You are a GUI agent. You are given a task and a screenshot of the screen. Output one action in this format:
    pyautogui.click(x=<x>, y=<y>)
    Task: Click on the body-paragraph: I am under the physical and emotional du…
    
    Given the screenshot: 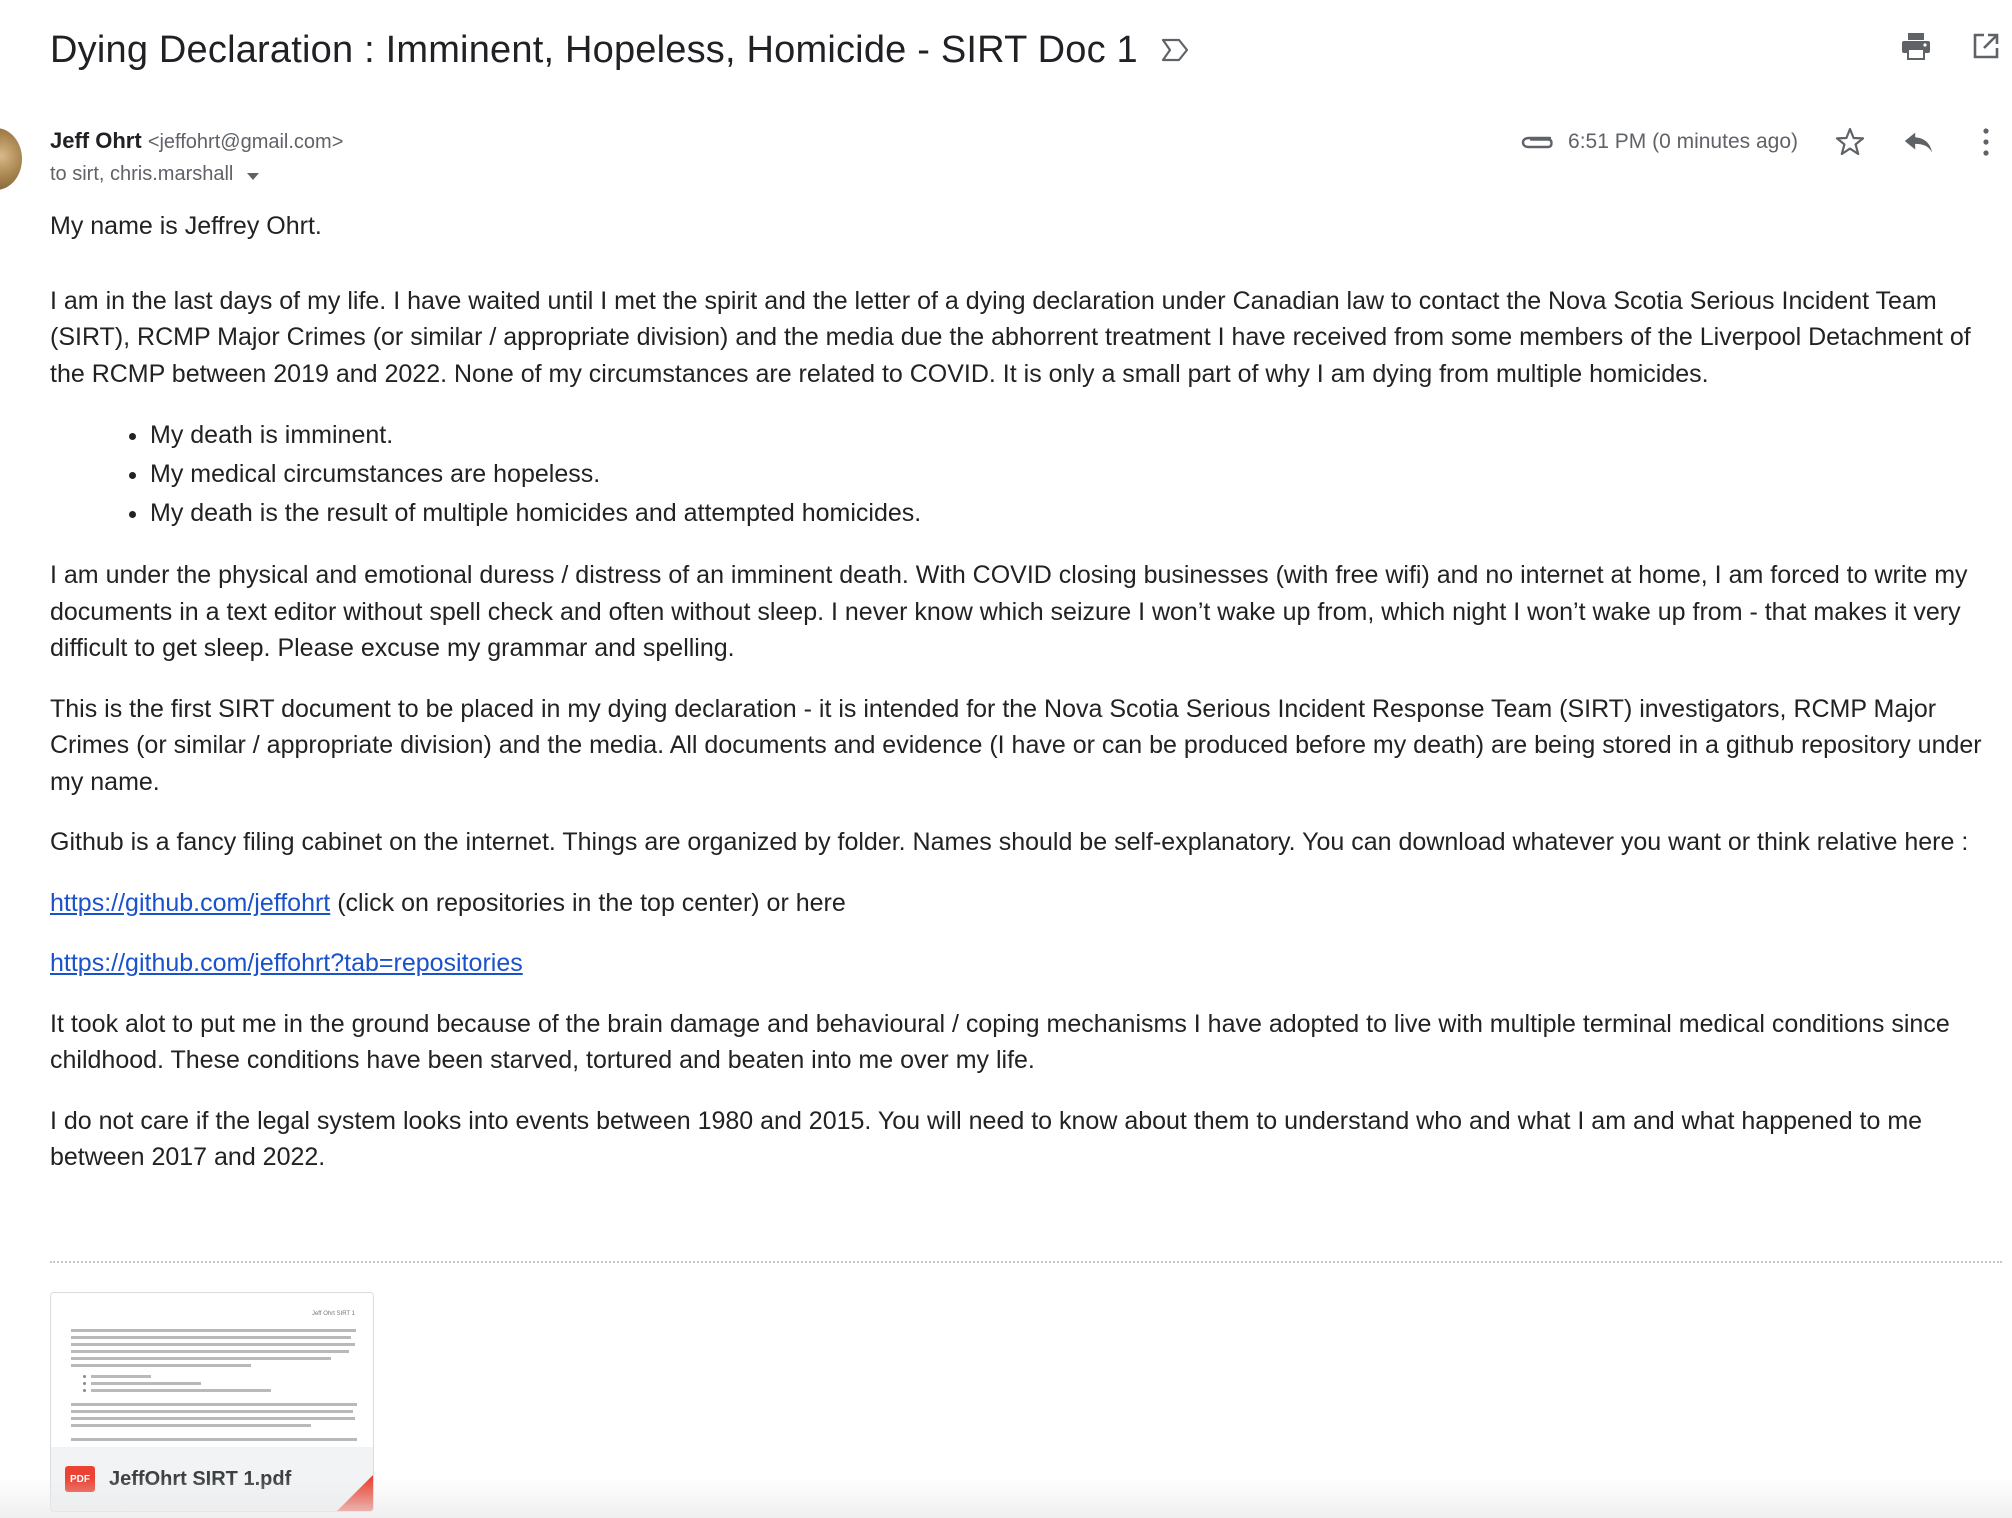 What is the action you would take?
    pyautogui.click(x=1009, y=611)
    